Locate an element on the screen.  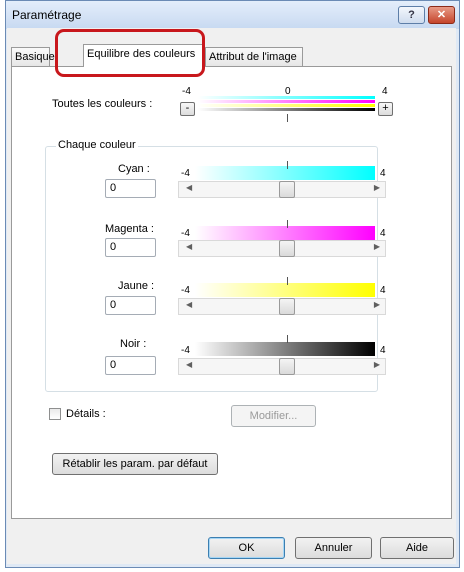
noir-label: Noir : is located at coordinates (133, 344).